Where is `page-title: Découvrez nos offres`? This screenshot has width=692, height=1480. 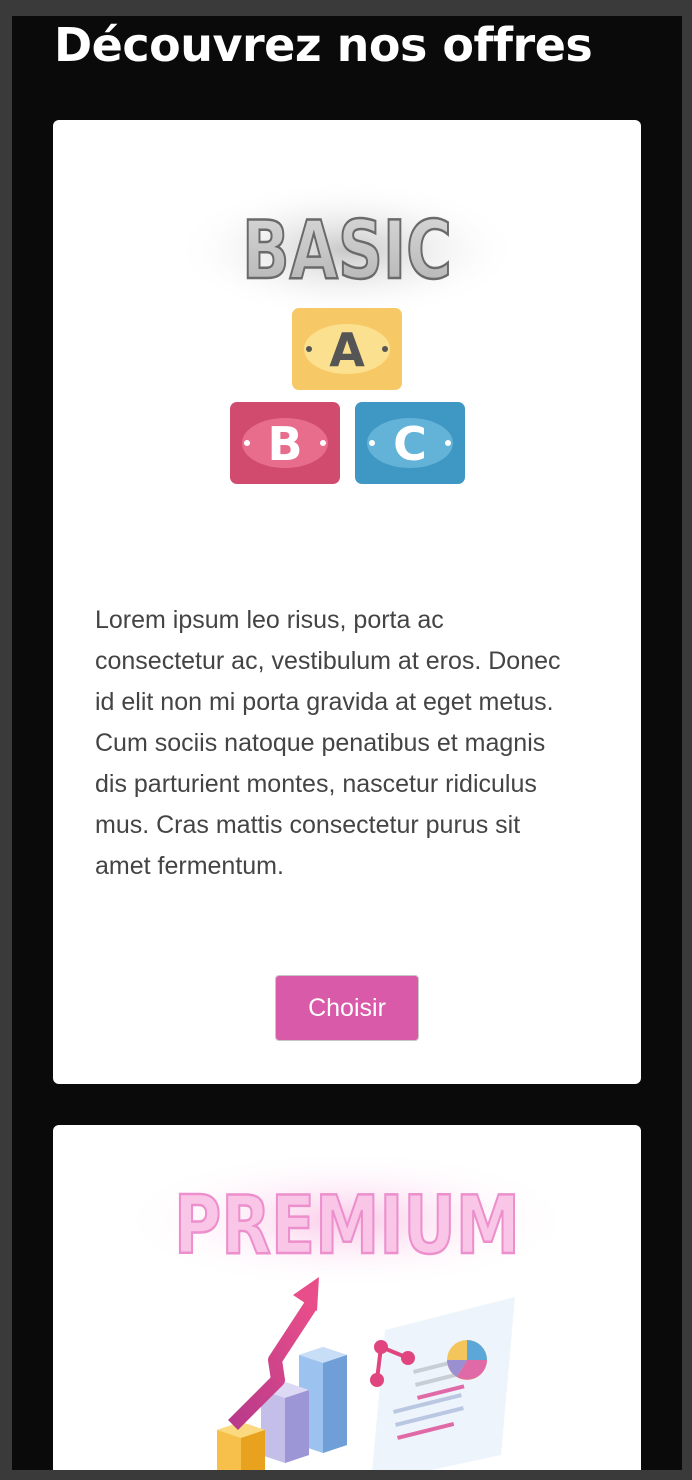 page-title: Découvrez nos offres is located at coordinates (323, 45).